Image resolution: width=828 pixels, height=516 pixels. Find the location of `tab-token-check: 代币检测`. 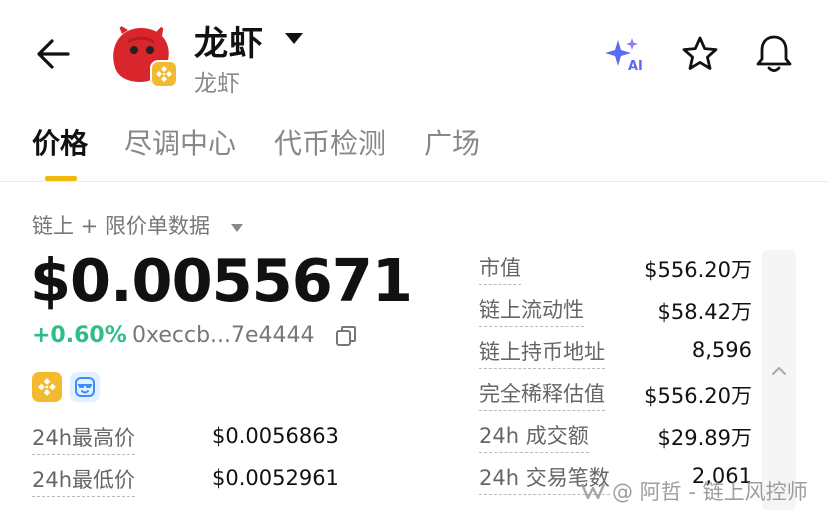

tab-token-check: 代币检测 is located at coordinates (330, 142).